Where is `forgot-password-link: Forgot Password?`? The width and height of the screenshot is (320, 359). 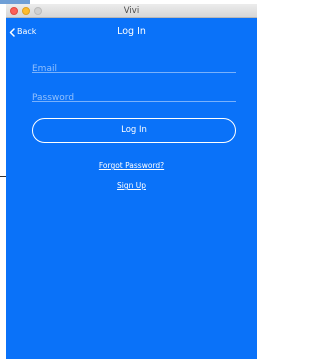
forgot-password-link: Forgot Password? is located at coordinates (131, 166).